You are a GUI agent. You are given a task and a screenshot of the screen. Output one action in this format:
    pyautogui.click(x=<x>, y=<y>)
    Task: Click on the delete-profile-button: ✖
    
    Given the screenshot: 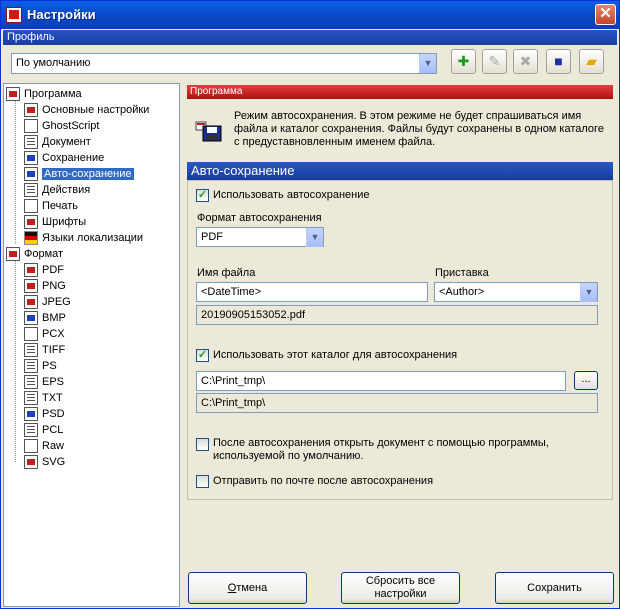 What is the action you would take?
    pyautogui.click(x=525, y=61)
    